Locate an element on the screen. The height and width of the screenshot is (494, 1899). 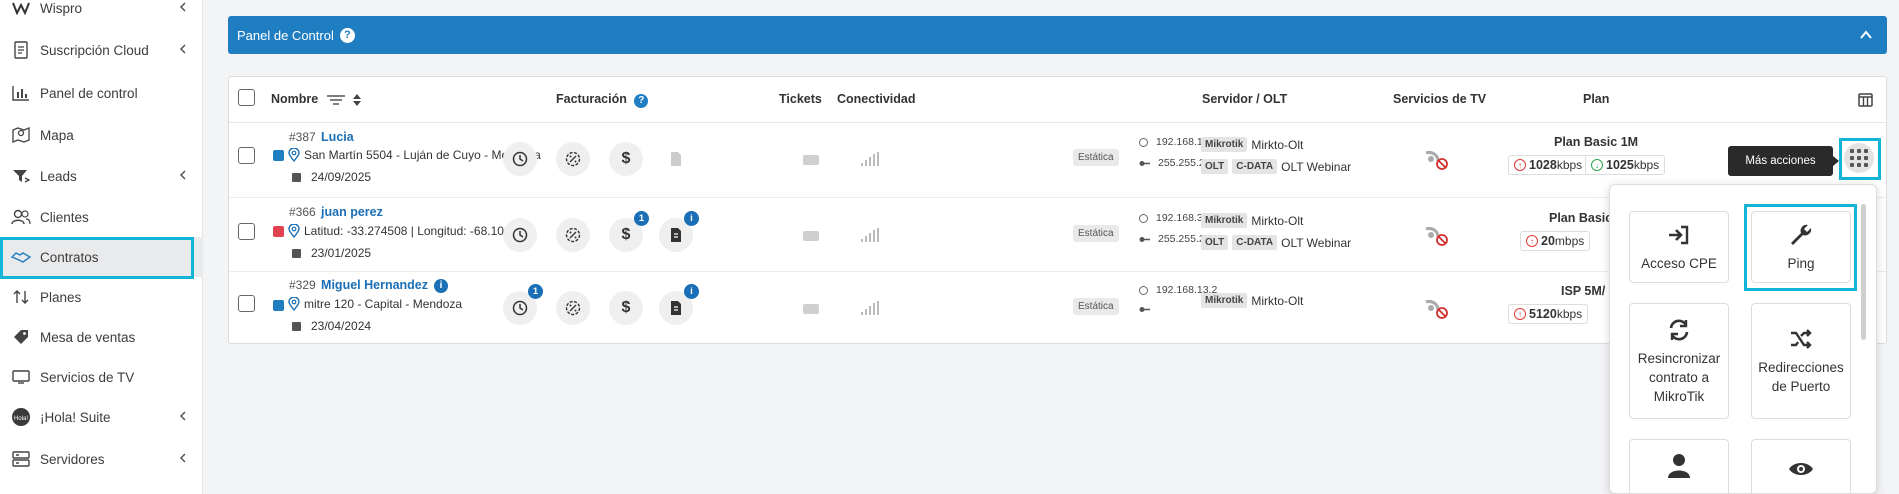
billing-help-icon: ? is located at coordinates (641, 100).